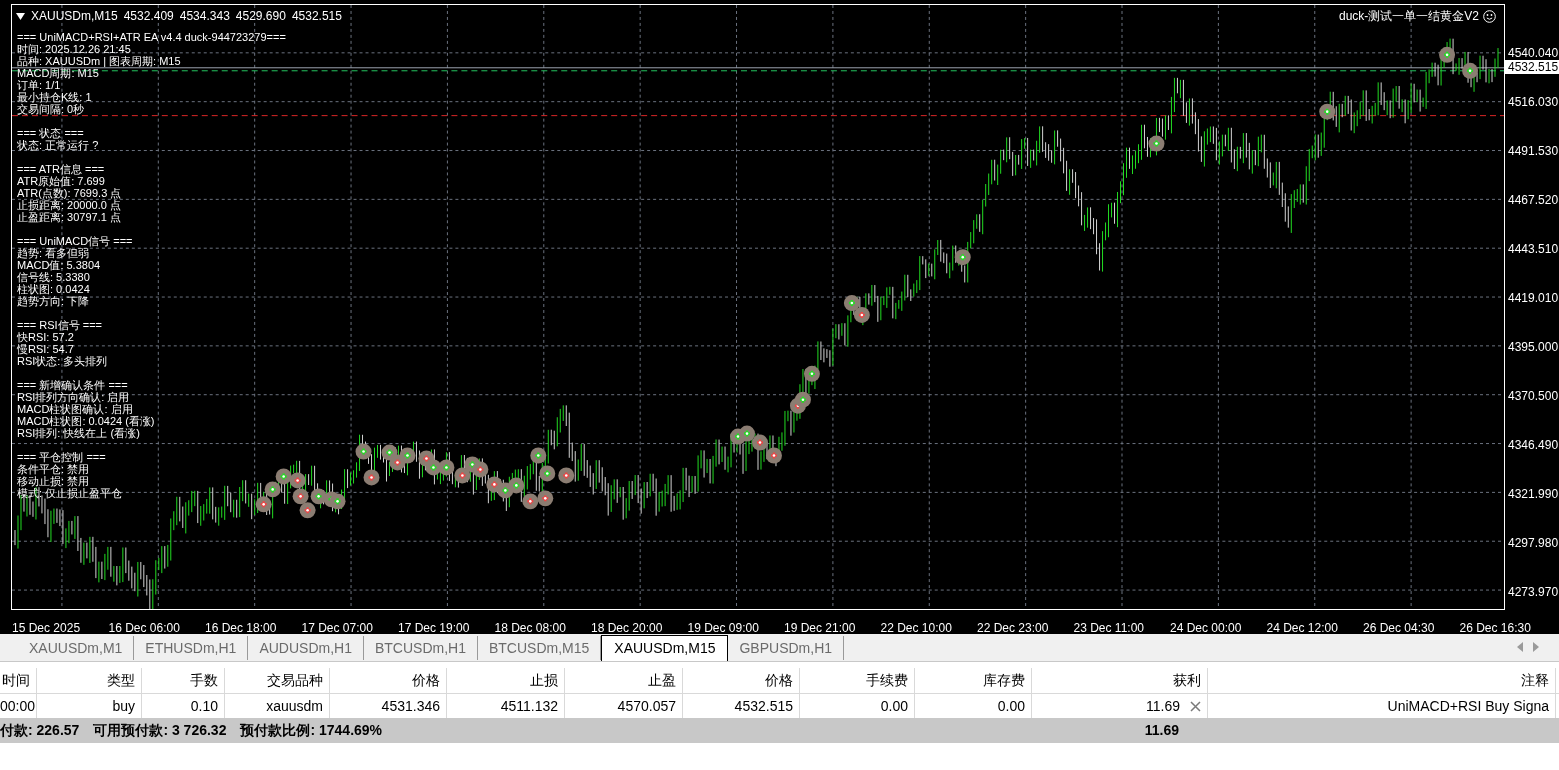 The height and width of the screenshot is (770, 1559). I want to click on time-axis-label: 22 Dec 23:00, so click(1013, 628).